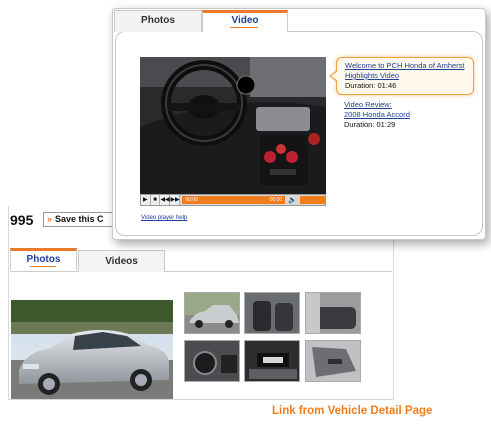 The image size is (491, 425). What do you see at coordinates (409, 66) in the screenshot?
I see `video-title-line1: Welcome to PCH Honda of Amherst` at bounding box center [409, 66].